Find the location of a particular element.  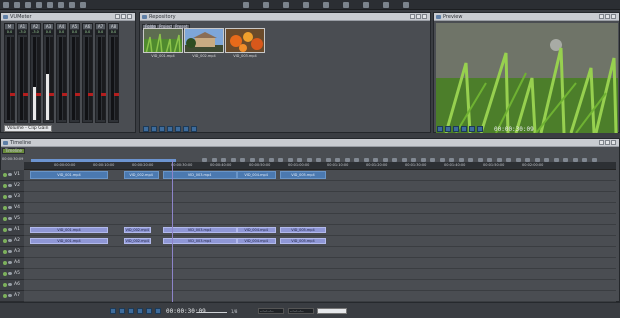

track-header-v2: V2 is located at coordinates (12, 186).